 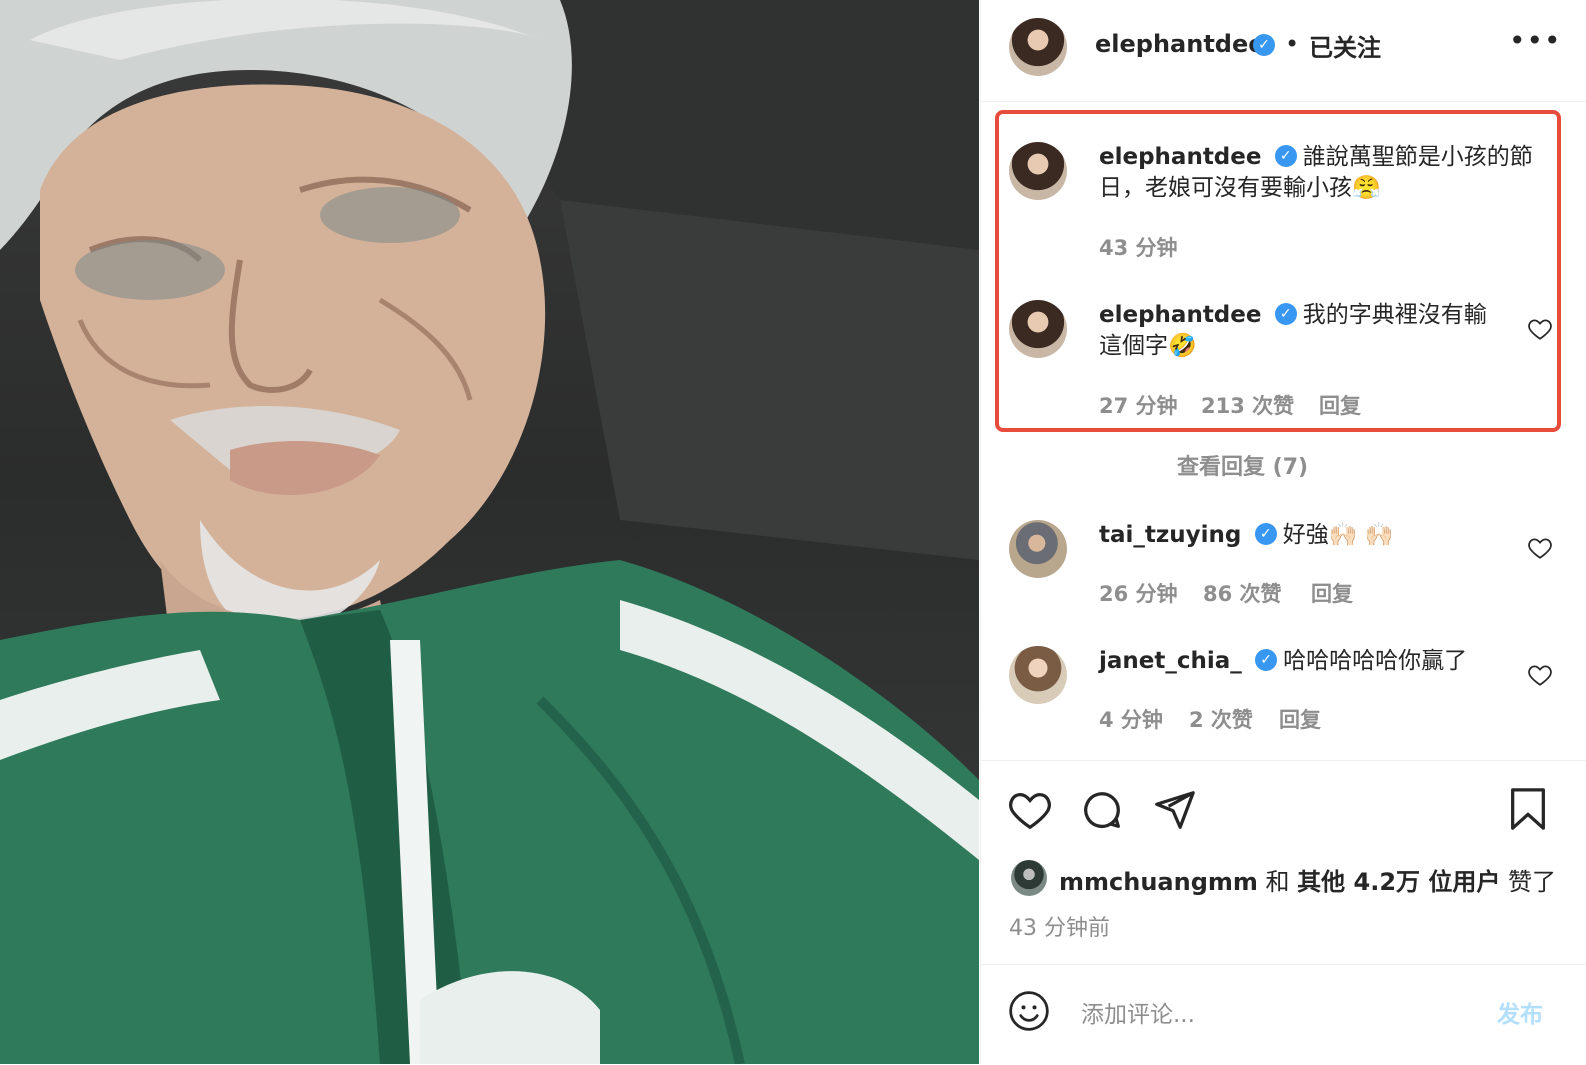 What do you see at coordinates (1174, 810) in the screenshot?
I see `send-icon` at bounding box center [1174, 810].